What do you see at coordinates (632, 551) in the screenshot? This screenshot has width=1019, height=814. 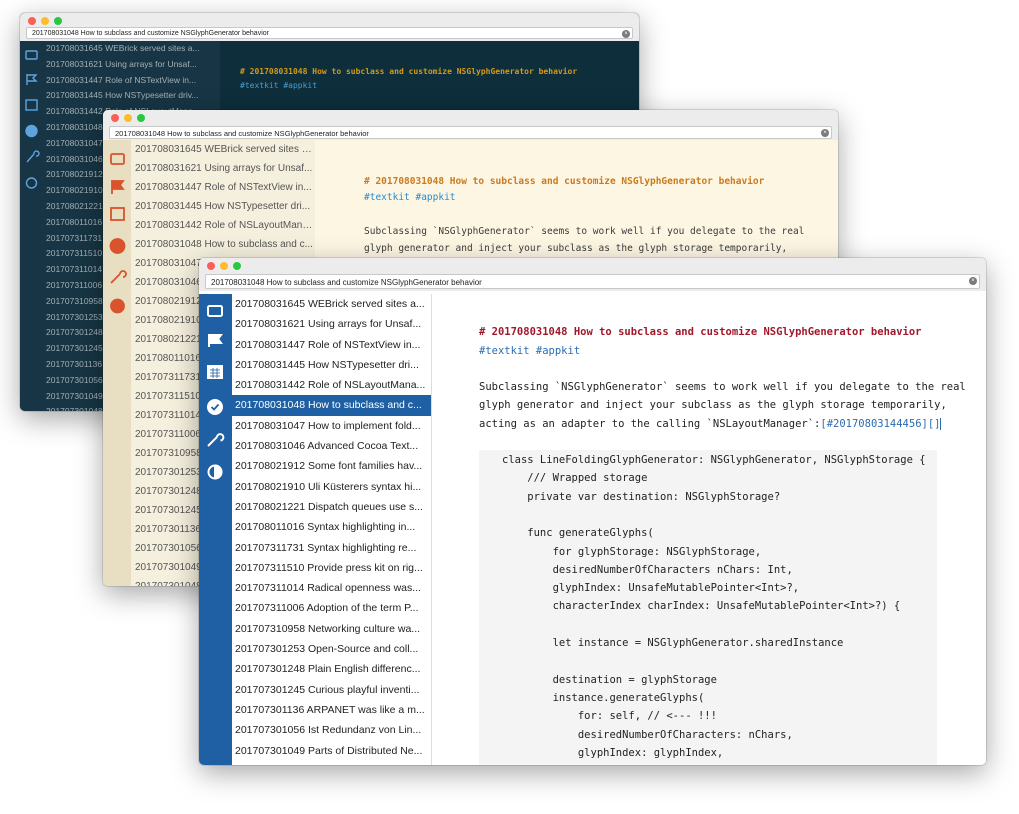 I see `code-line: for glyphStorage: NSGlyphStorage,` at bounding box center [632, 551].